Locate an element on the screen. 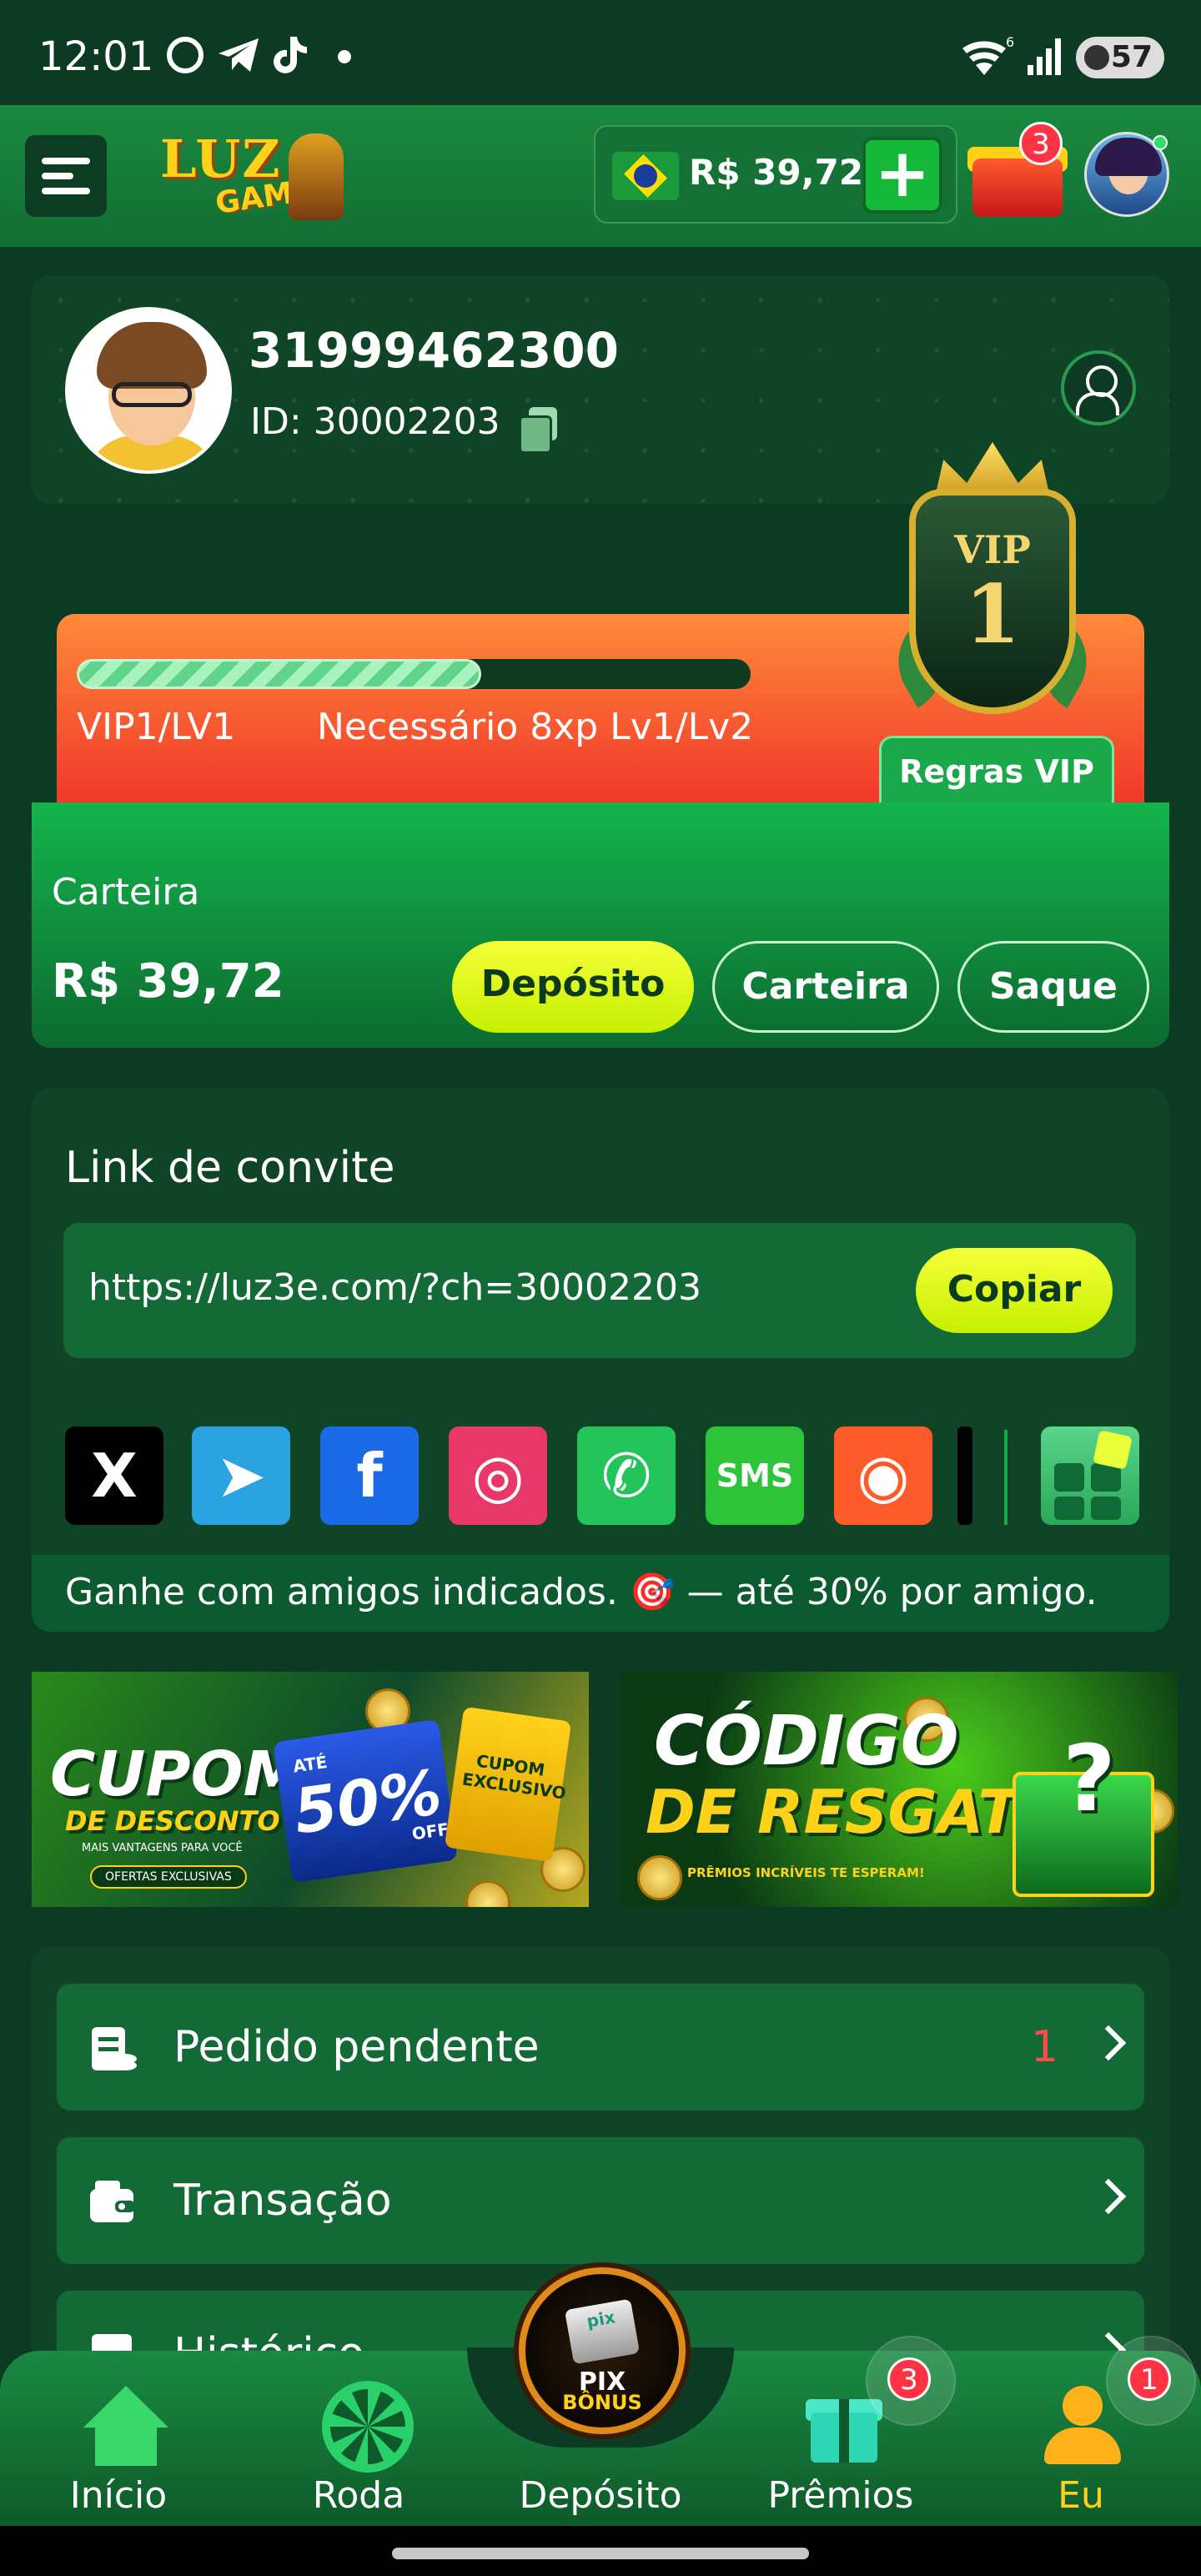 The image size is (1201, 2576). chevron-right-icon is located at coordinates (1109, 2043).